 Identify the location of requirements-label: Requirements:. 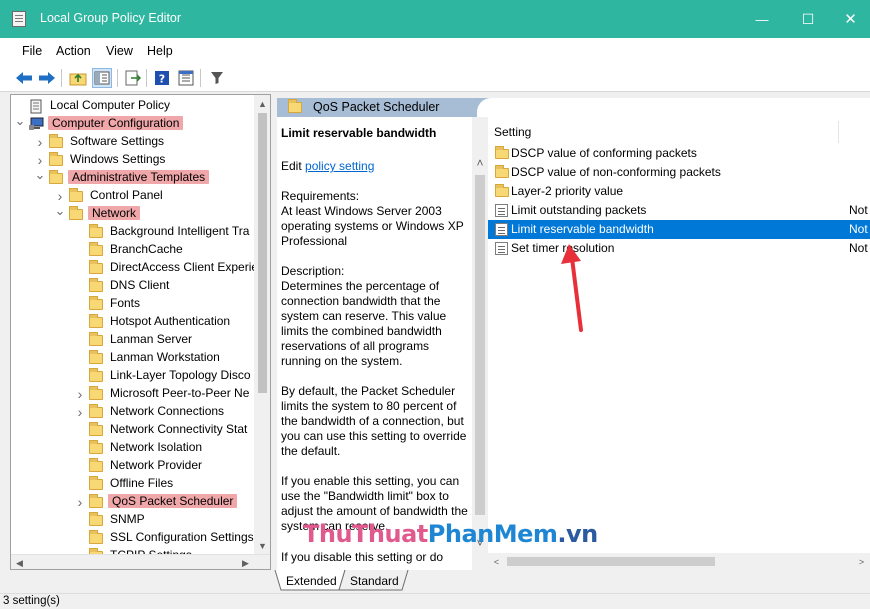
(320, 196).